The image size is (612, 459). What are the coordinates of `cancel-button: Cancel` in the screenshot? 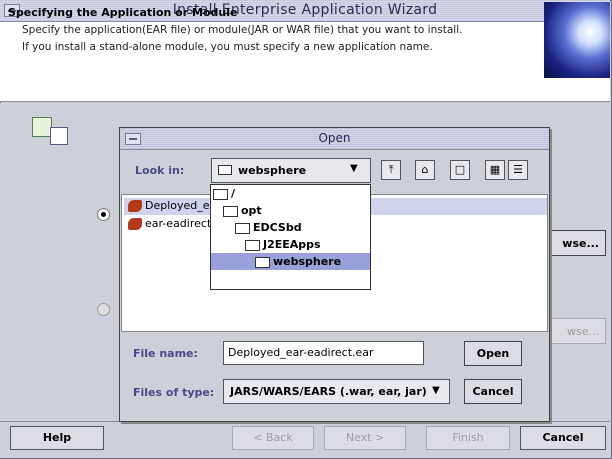 It's located at (563, 438).